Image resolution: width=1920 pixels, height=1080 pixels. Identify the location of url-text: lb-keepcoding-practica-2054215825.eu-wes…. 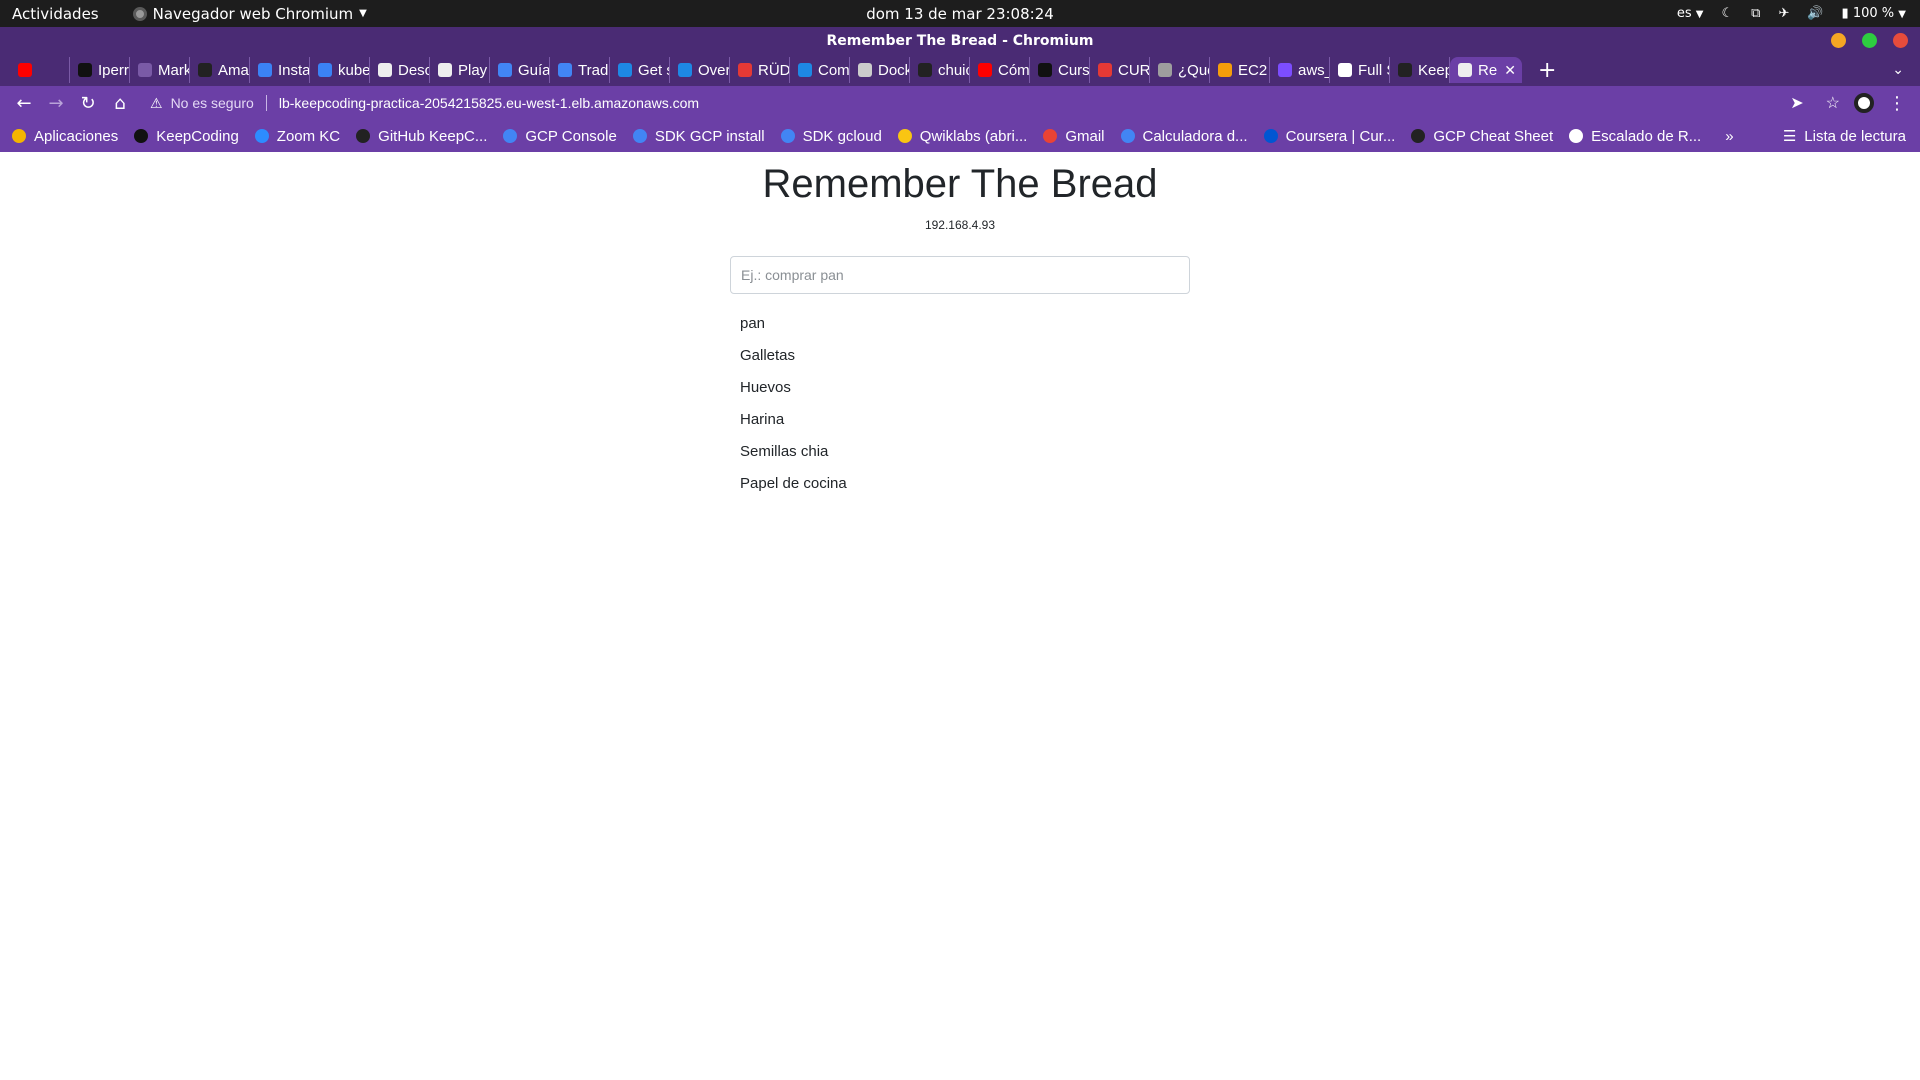
(489, 103).